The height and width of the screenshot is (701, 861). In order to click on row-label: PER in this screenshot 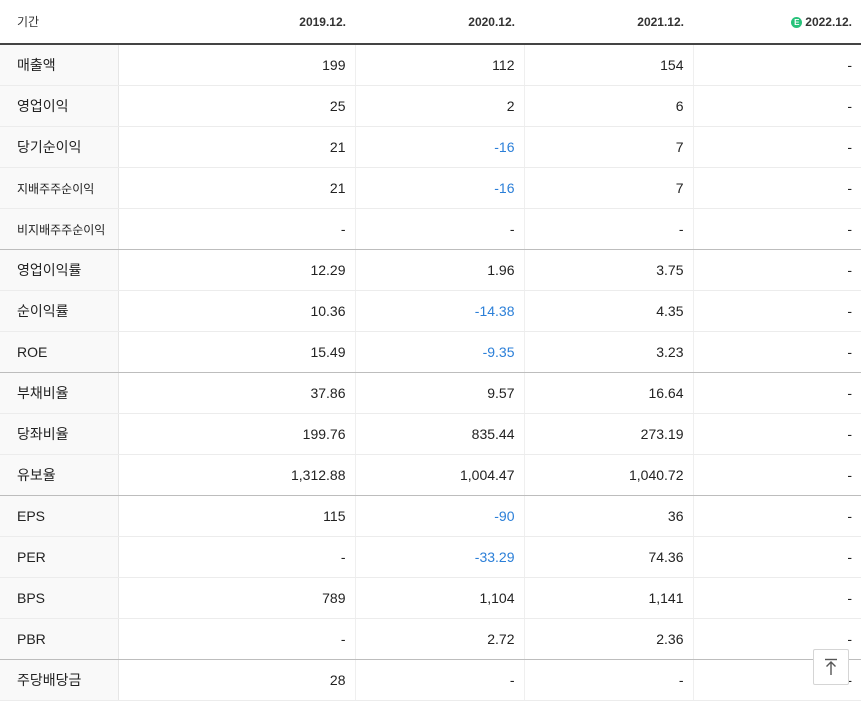, I will do `click(59, 557)`.